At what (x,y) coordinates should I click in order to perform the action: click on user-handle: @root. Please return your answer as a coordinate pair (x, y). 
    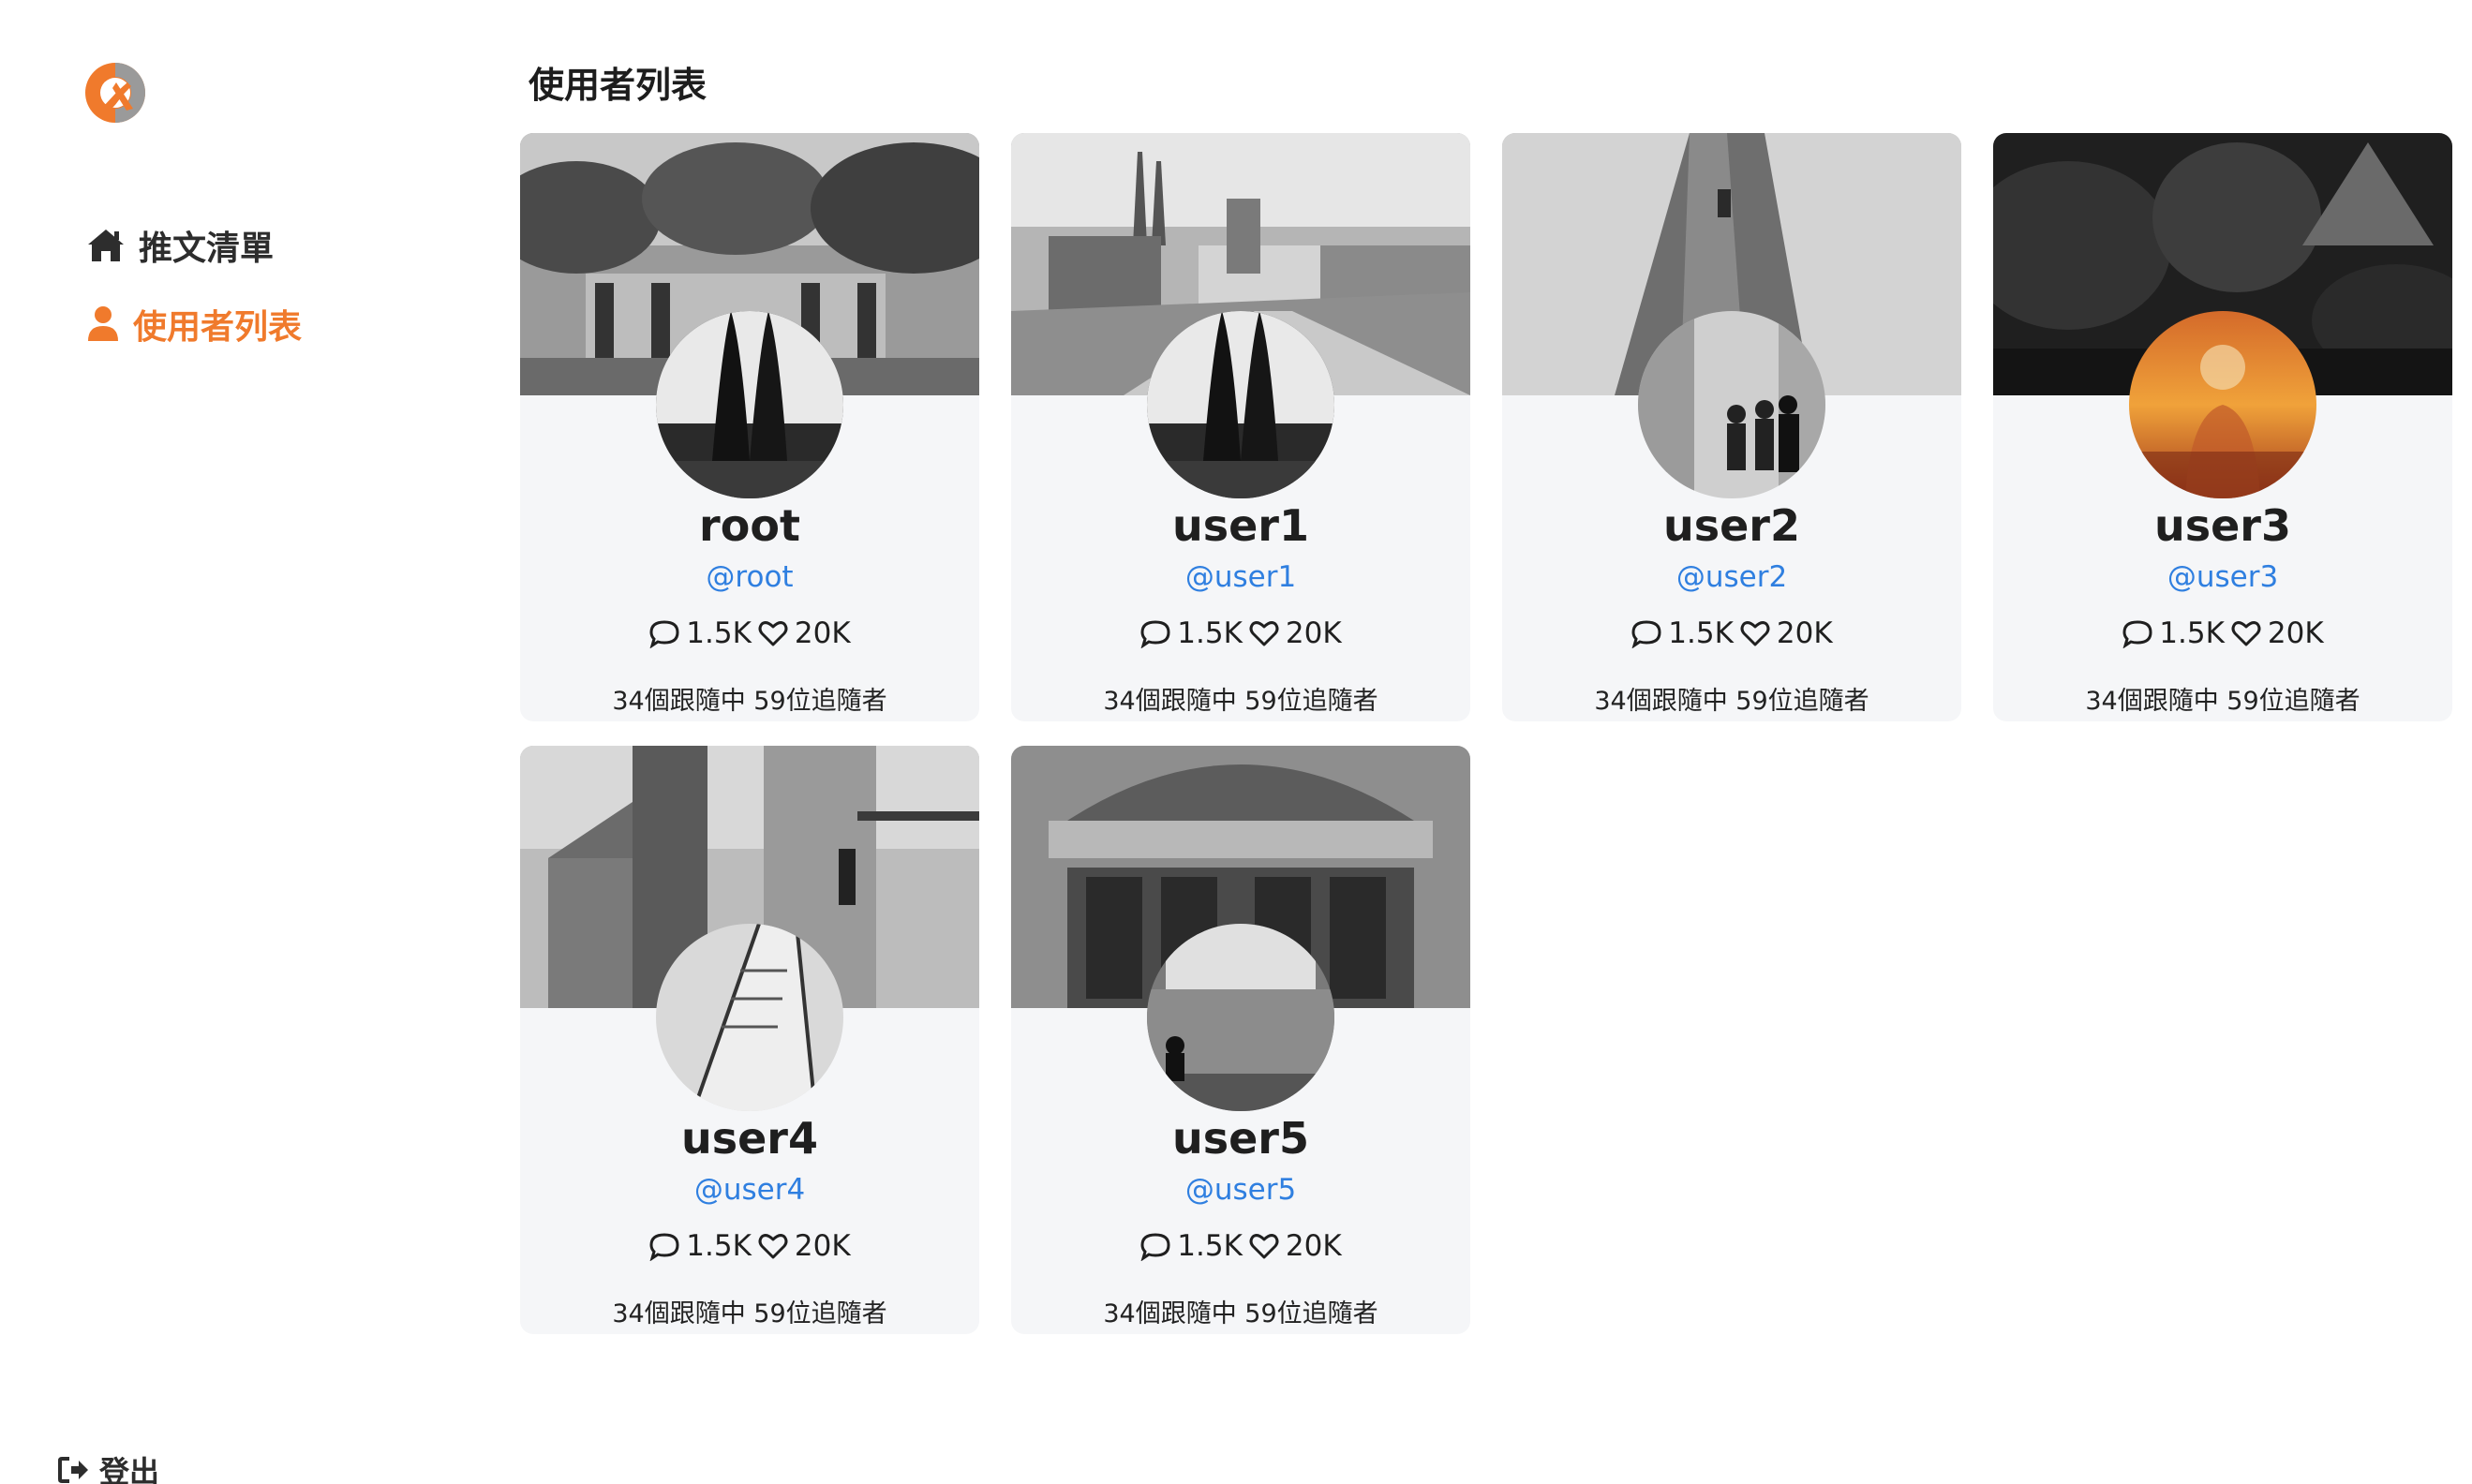
    Looking at the image, I should click on (749, 577).